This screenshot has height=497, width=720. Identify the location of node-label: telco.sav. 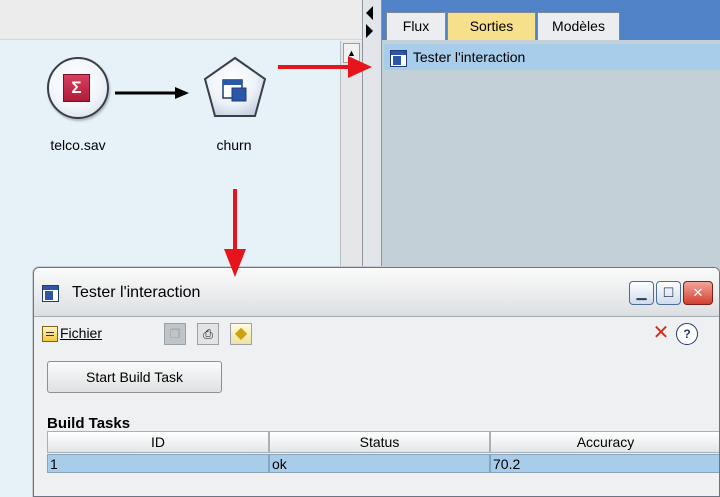
(78, 145).